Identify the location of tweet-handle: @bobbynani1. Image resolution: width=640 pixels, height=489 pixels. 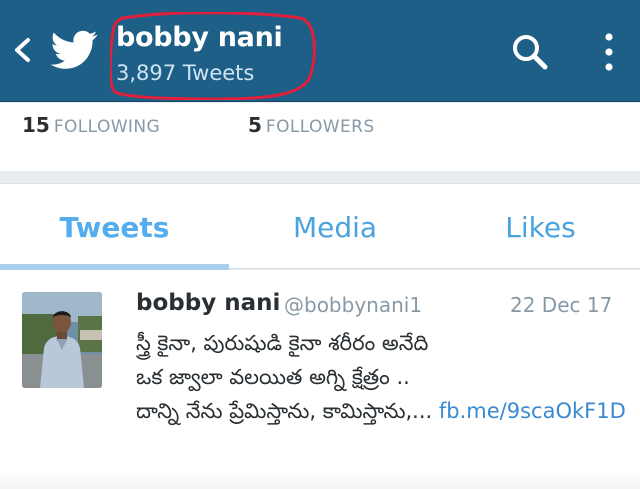
(353, 305).